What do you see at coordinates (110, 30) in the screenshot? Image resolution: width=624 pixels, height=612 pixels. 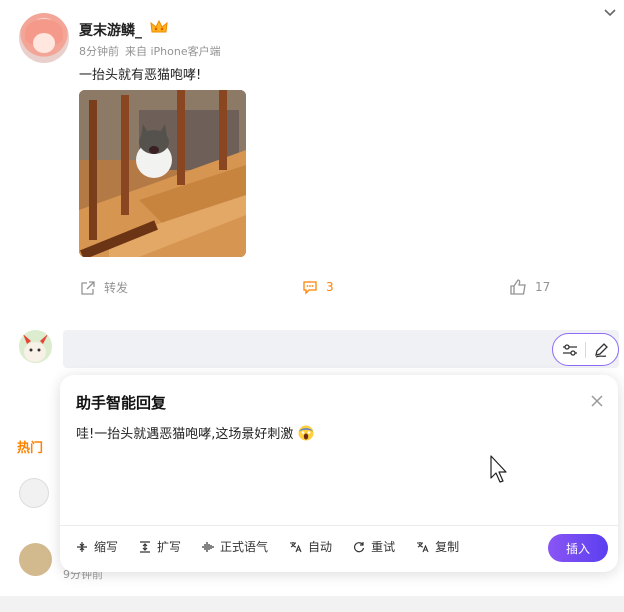 I see `author-name: 夏末游鳞_` at bounding box center [110, 30].